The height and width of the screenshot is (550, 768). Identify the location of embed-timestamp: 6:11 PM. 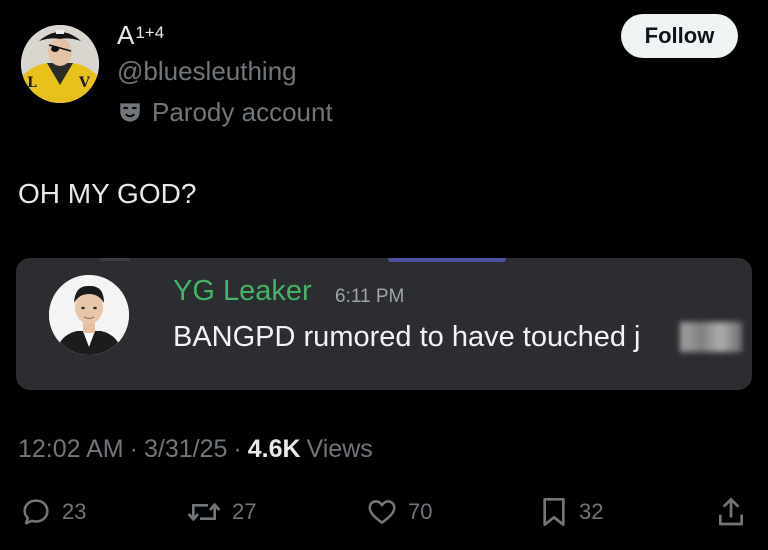
(370, 296).